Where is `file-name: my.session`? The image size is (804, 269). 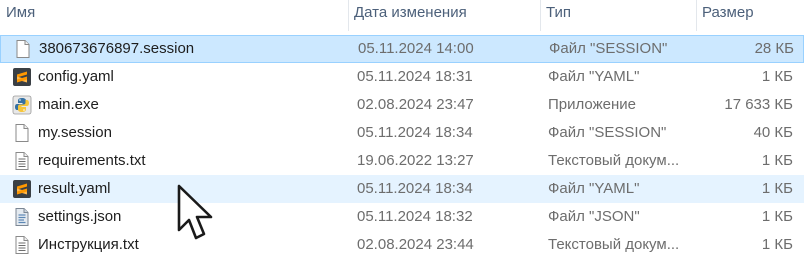 file-name: my.session is located at coordinates (75, 132).